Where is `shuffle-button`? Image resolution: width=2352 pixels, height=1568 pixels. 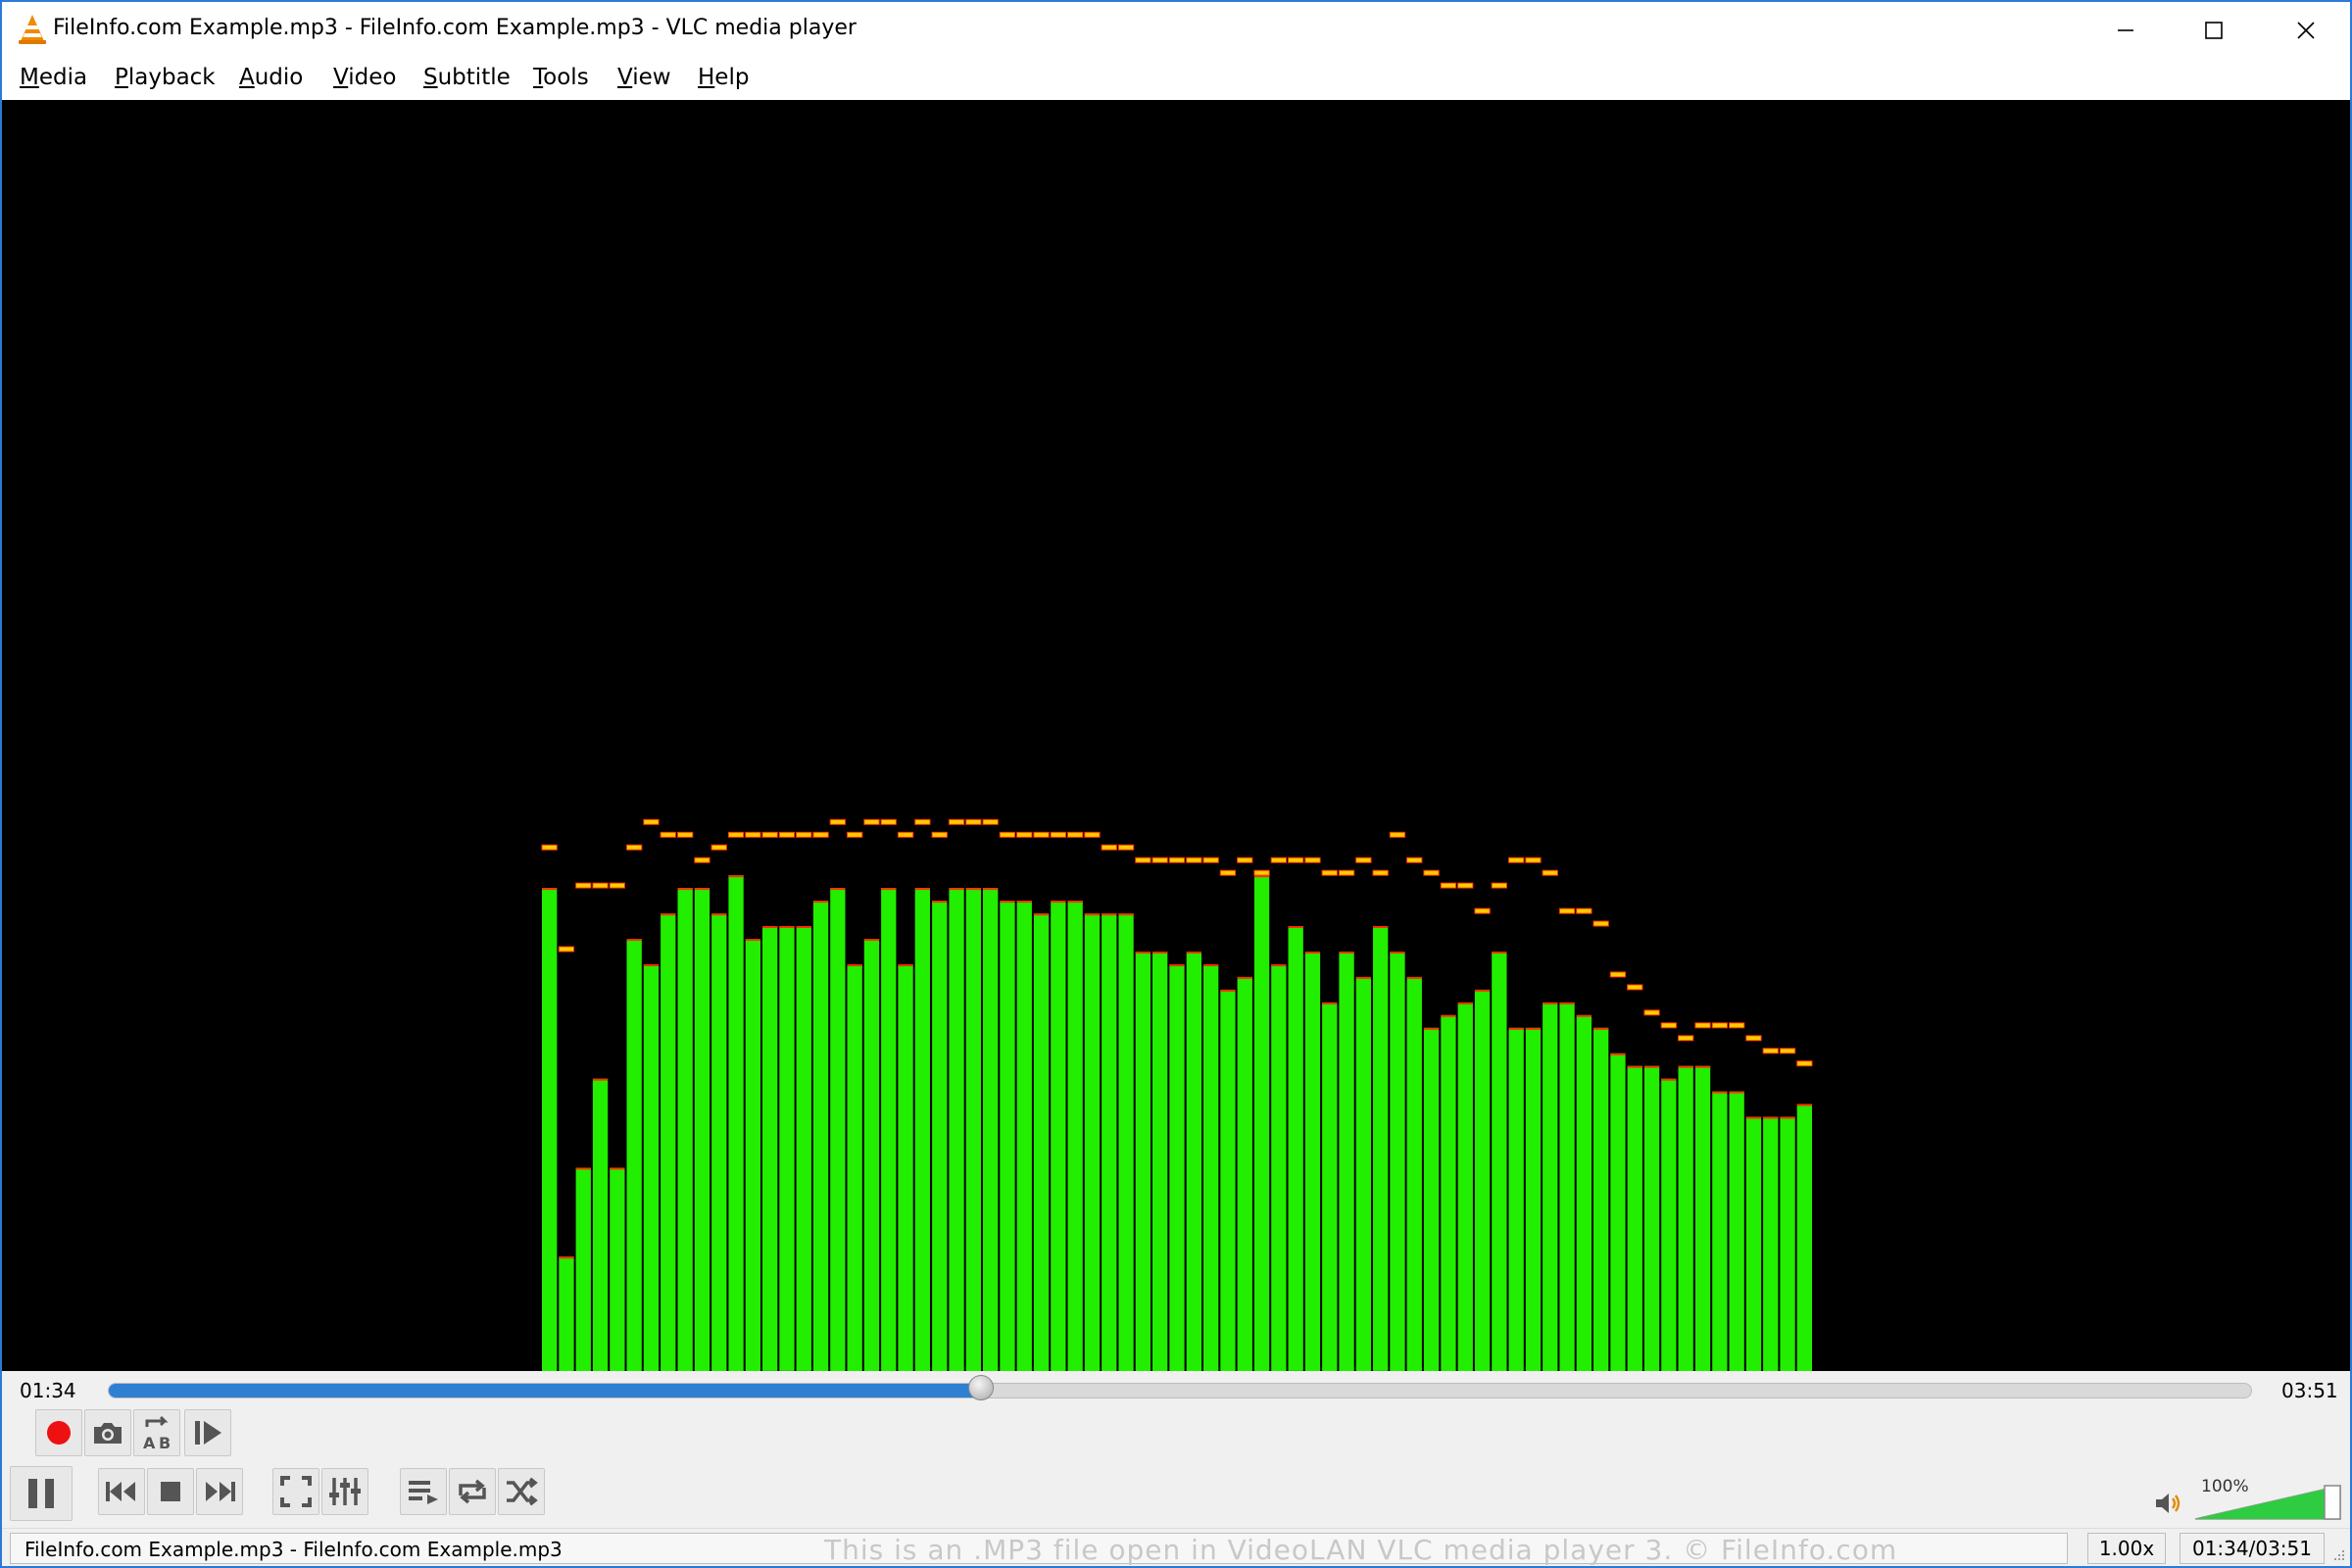
shuffle-button is located at coordinates (521, 1491).